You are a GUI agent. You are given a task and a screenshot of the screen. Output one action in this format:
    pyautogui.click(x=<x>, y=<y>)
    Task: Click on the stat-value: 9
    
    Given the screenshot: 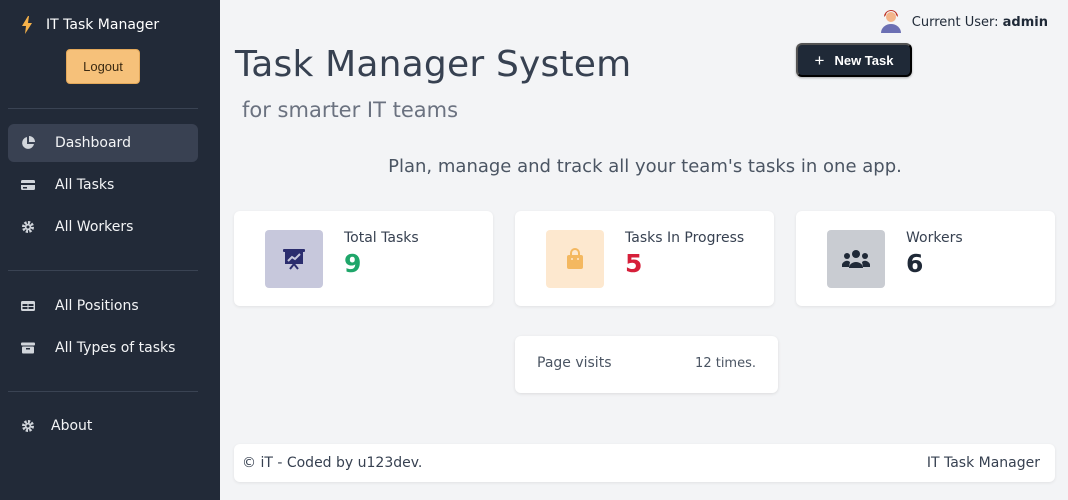 What is the action you would take?
    pyautogui.click(x=353, y=263)
    